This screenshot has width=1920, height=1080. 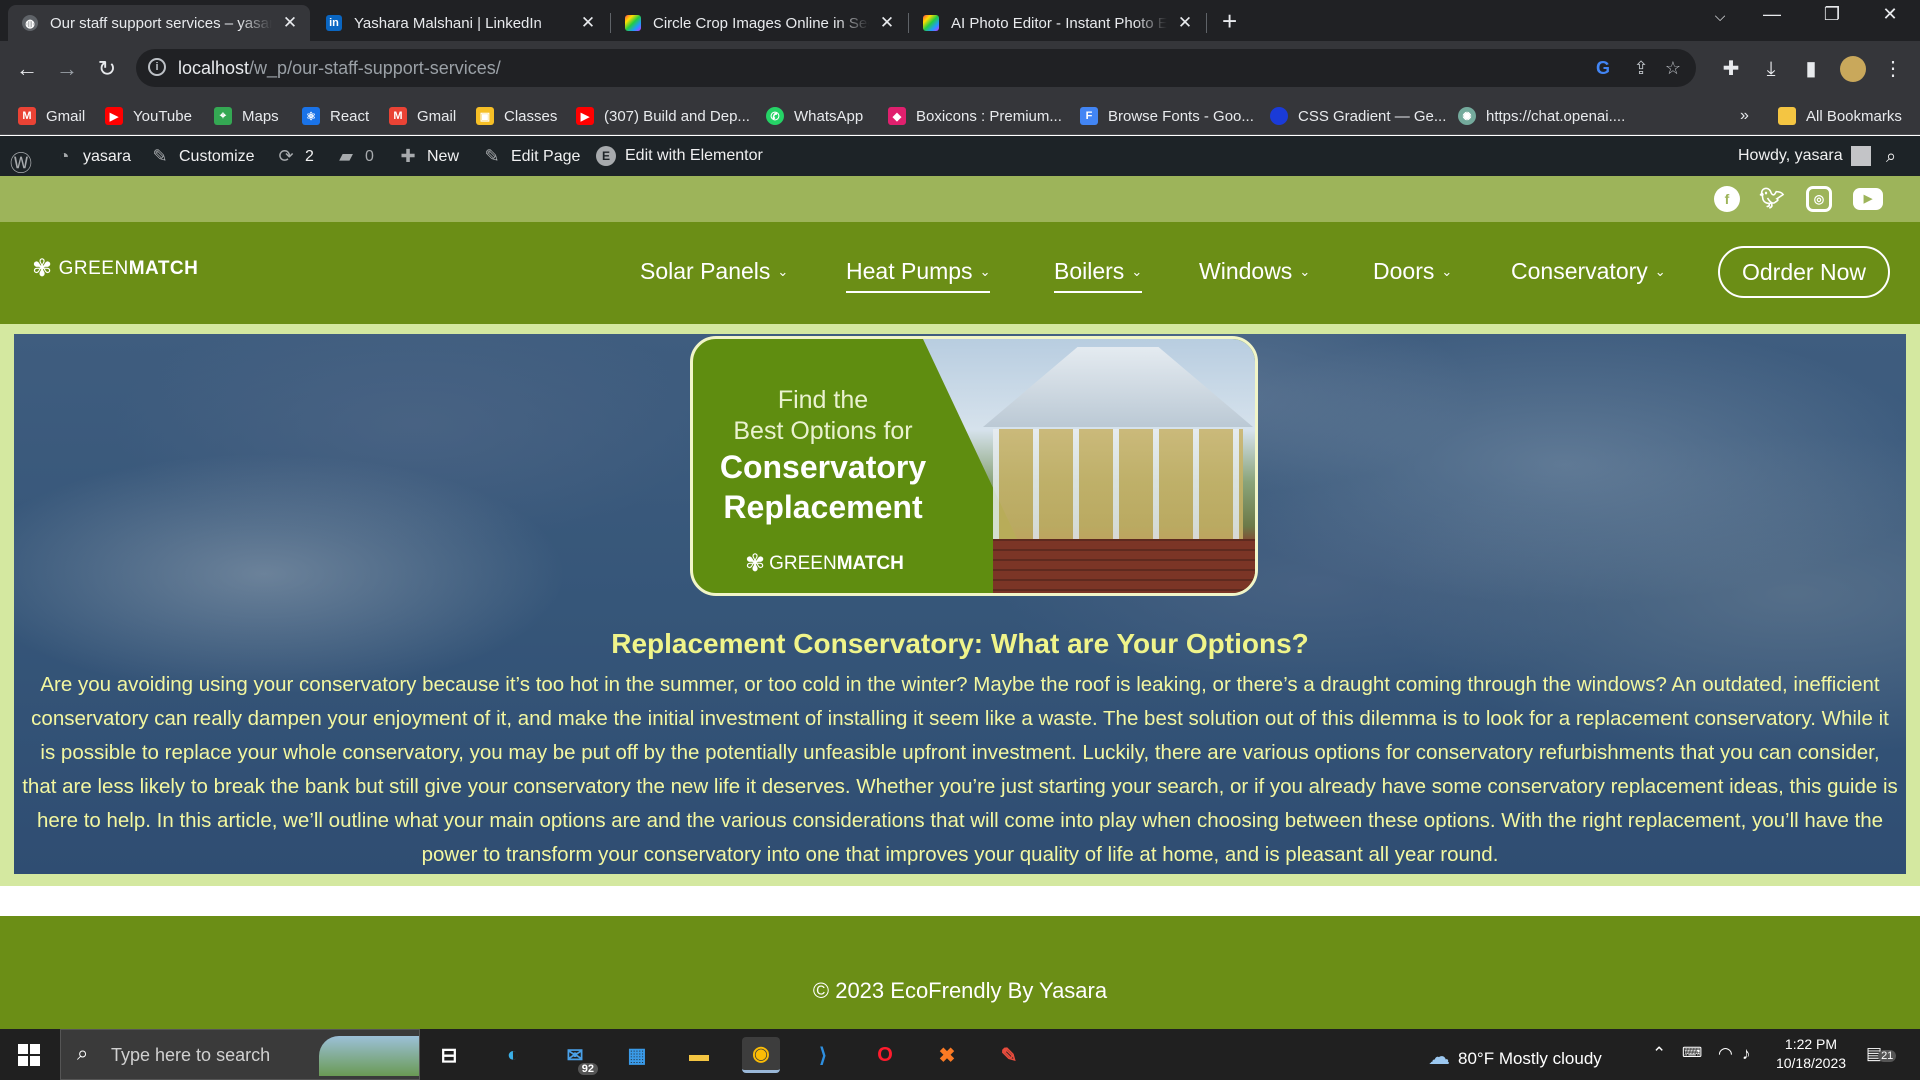 What do you see at coordinates (157, 67) in the screenshot?
I see `site-info-icon: i` at bounding box center [157, 67].